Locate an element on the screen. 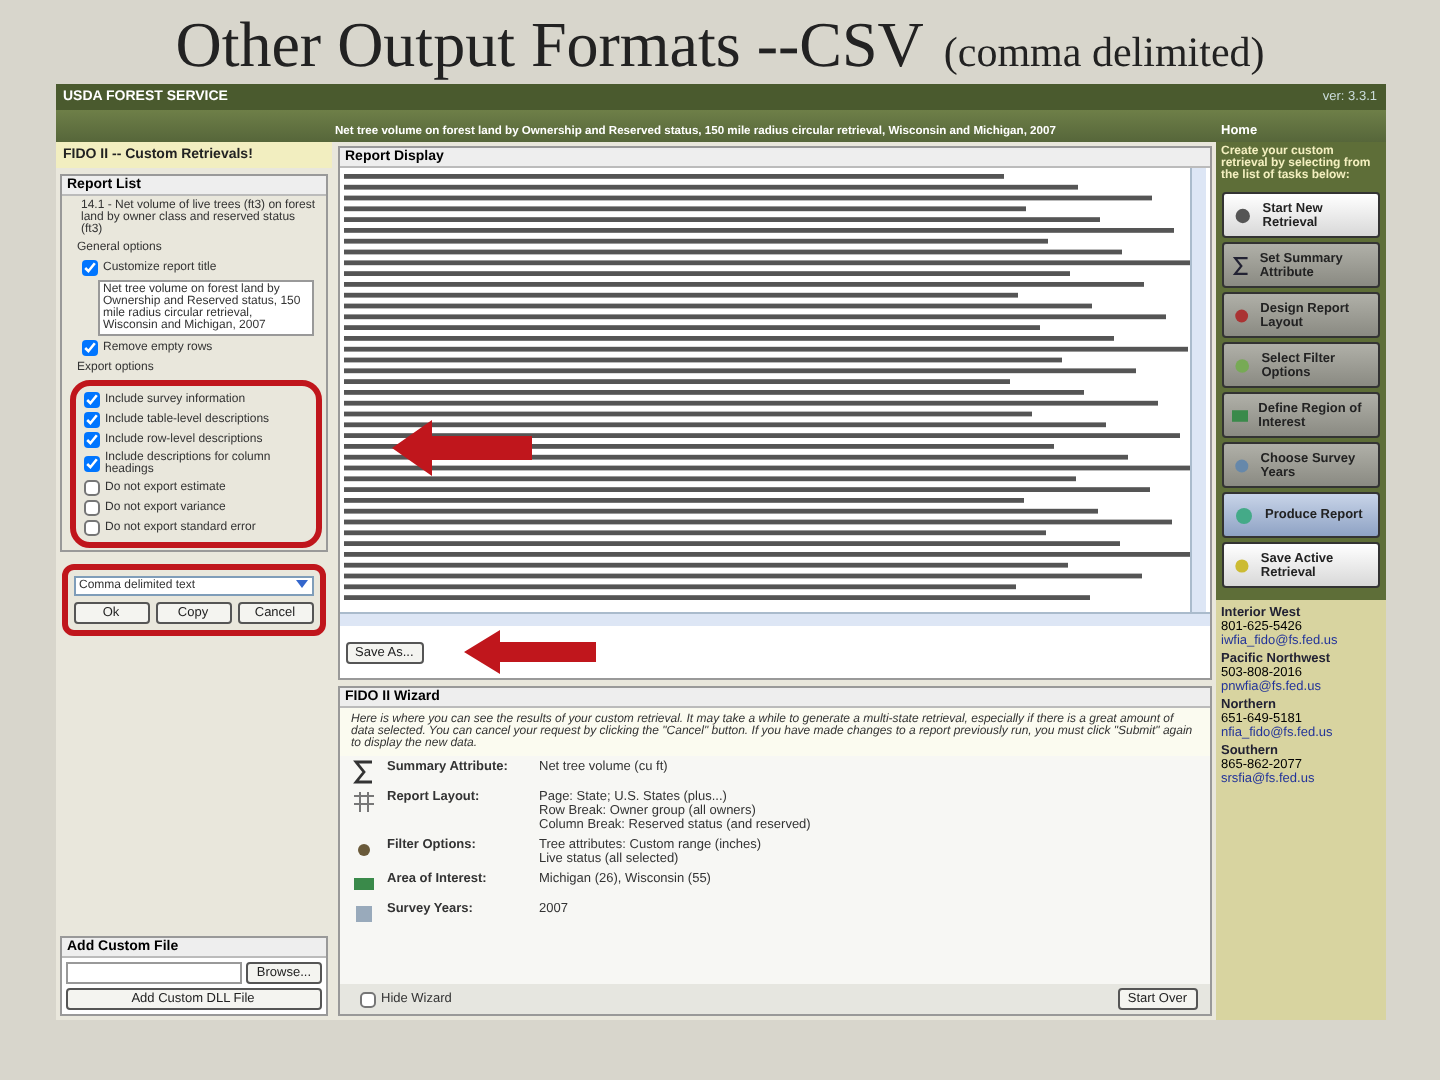  vertical-scrollbar is located at coordinates (1197, 390).